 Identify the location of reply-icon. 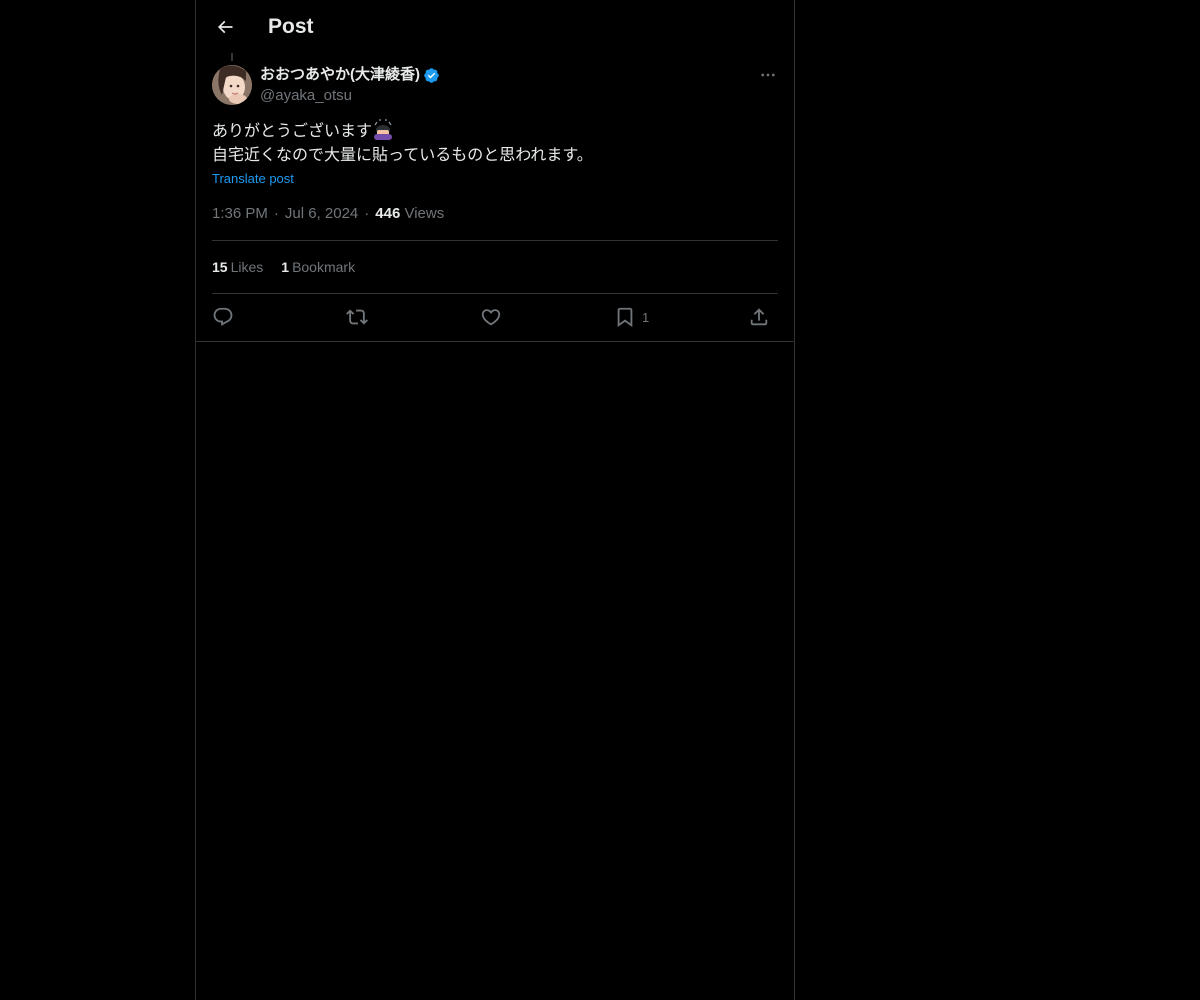
(223, 316).